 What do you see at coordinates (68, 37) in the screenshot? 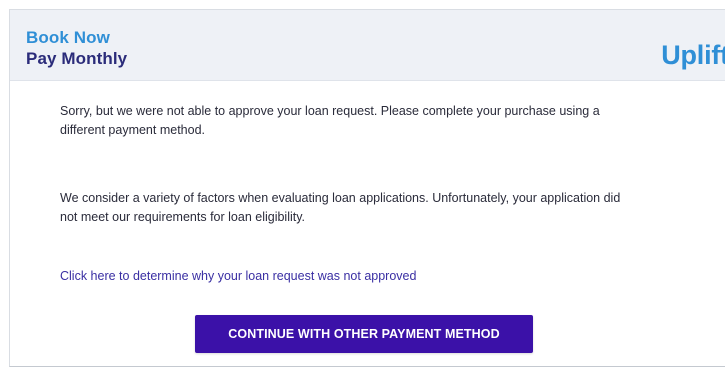
I see `brand-tagline-book-now: Book Now` at bounding box center [68, 37].